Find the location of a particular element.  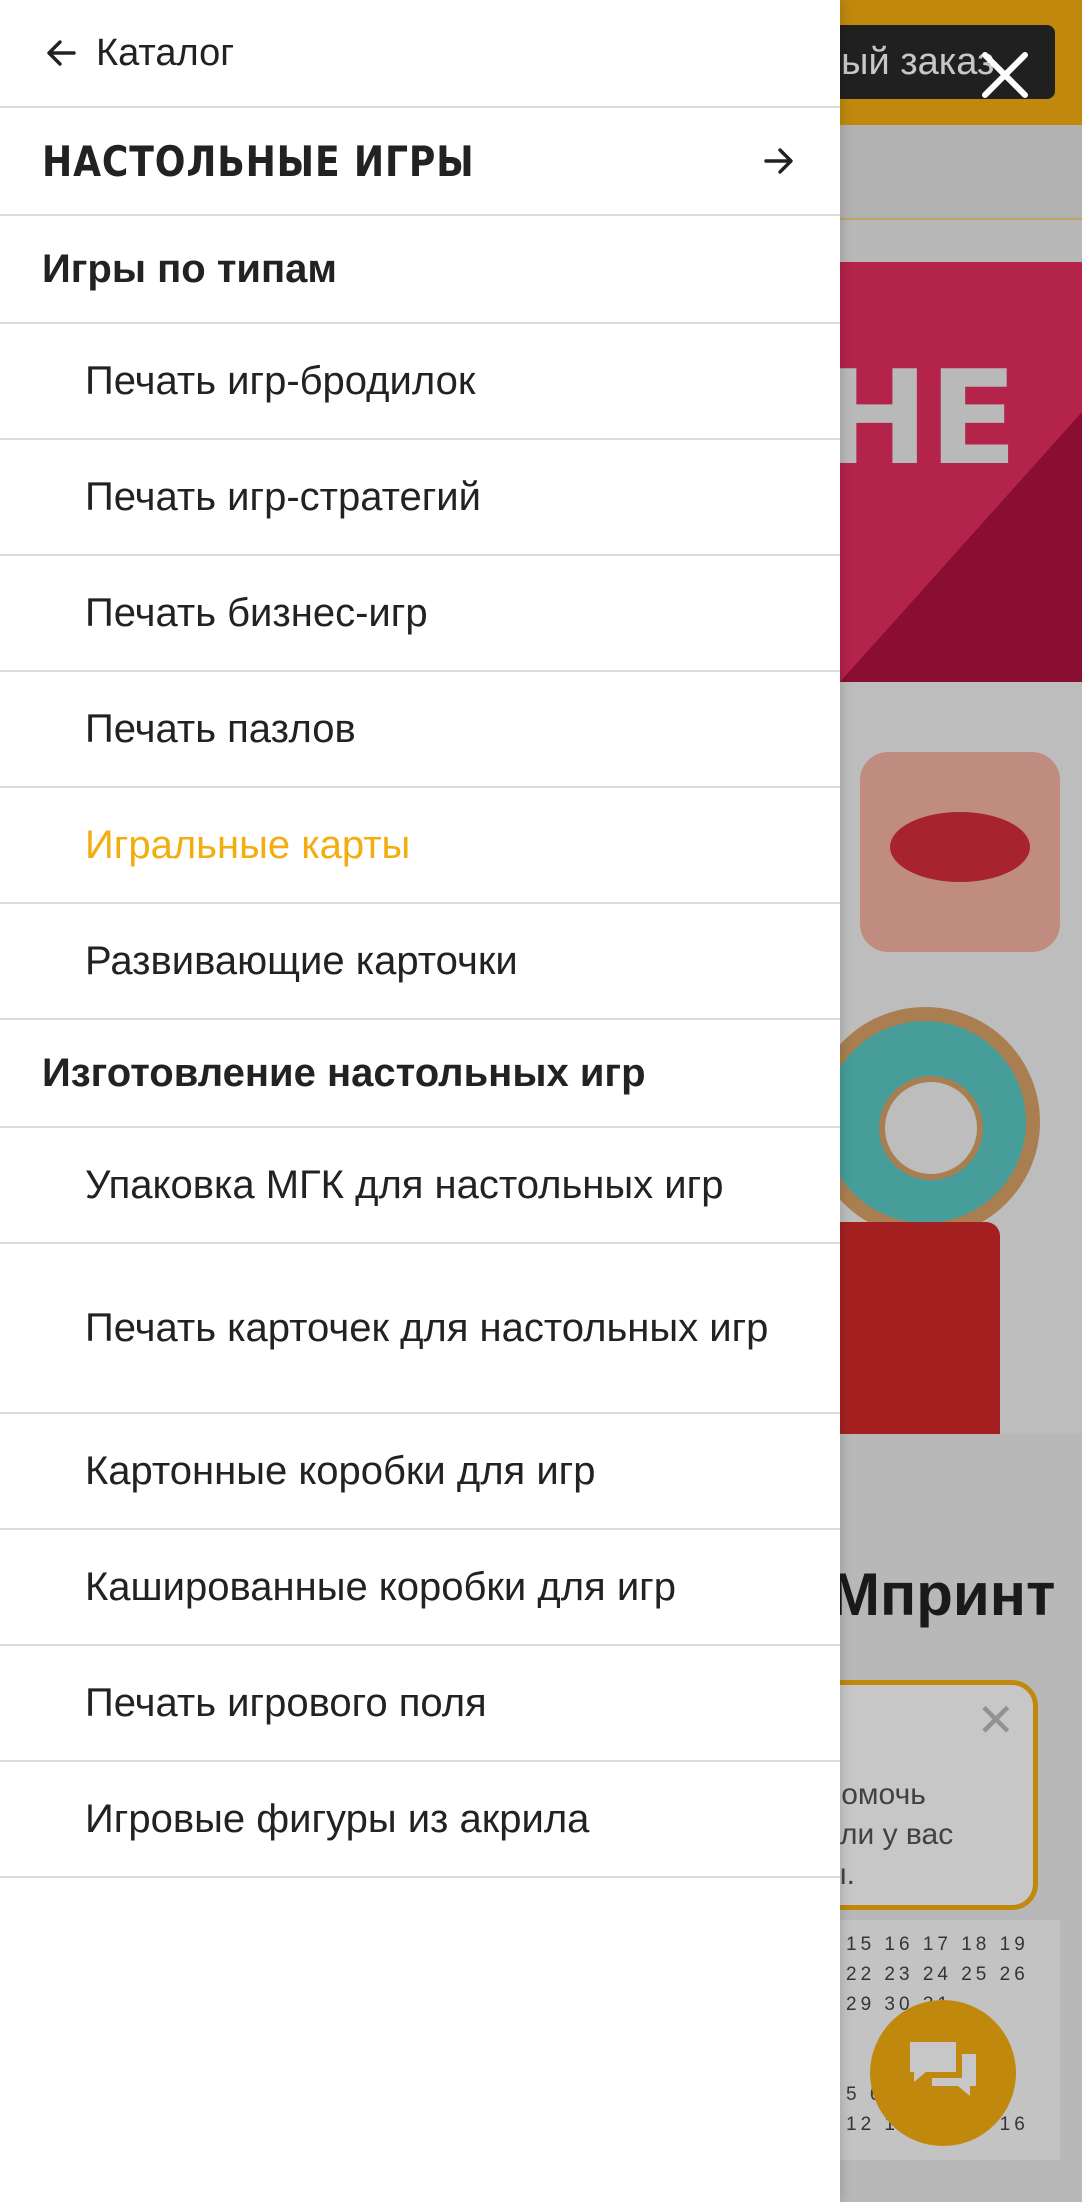

menu-item-label: Печать бизнес-игр is located at coordinates (256, 613).